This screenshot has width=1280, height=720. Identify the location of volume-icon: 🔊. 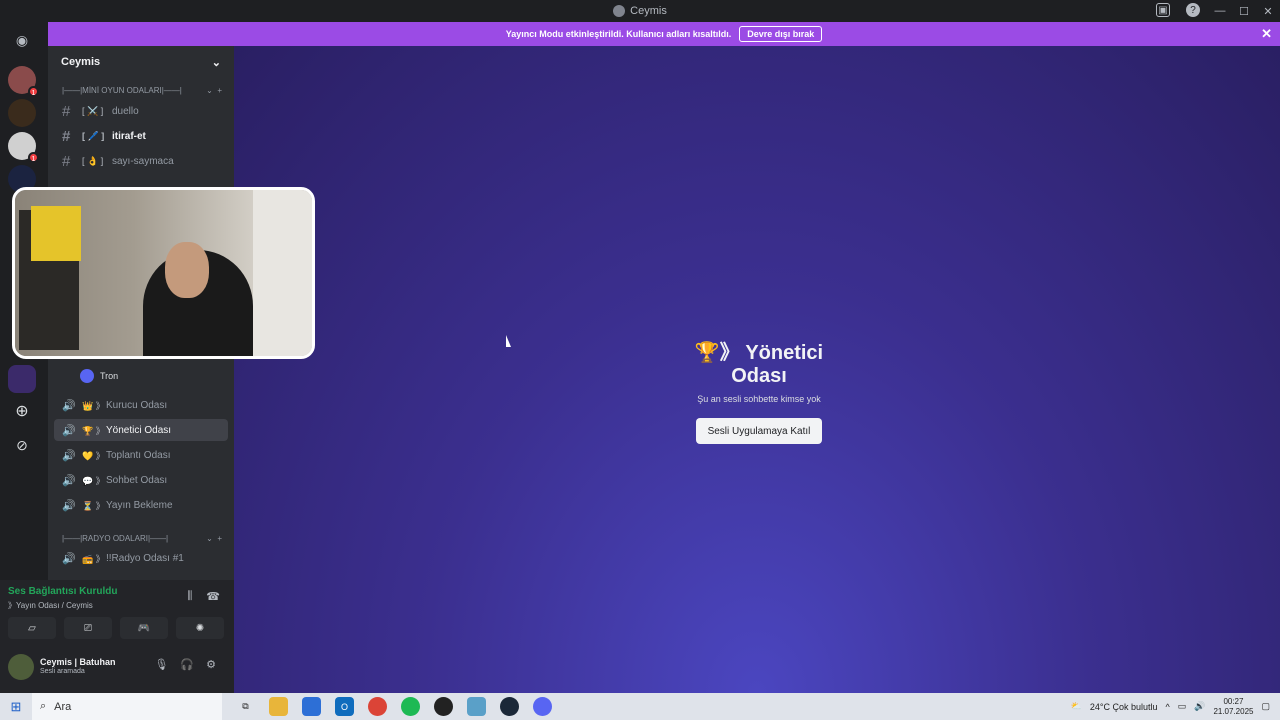
(1199, 706).